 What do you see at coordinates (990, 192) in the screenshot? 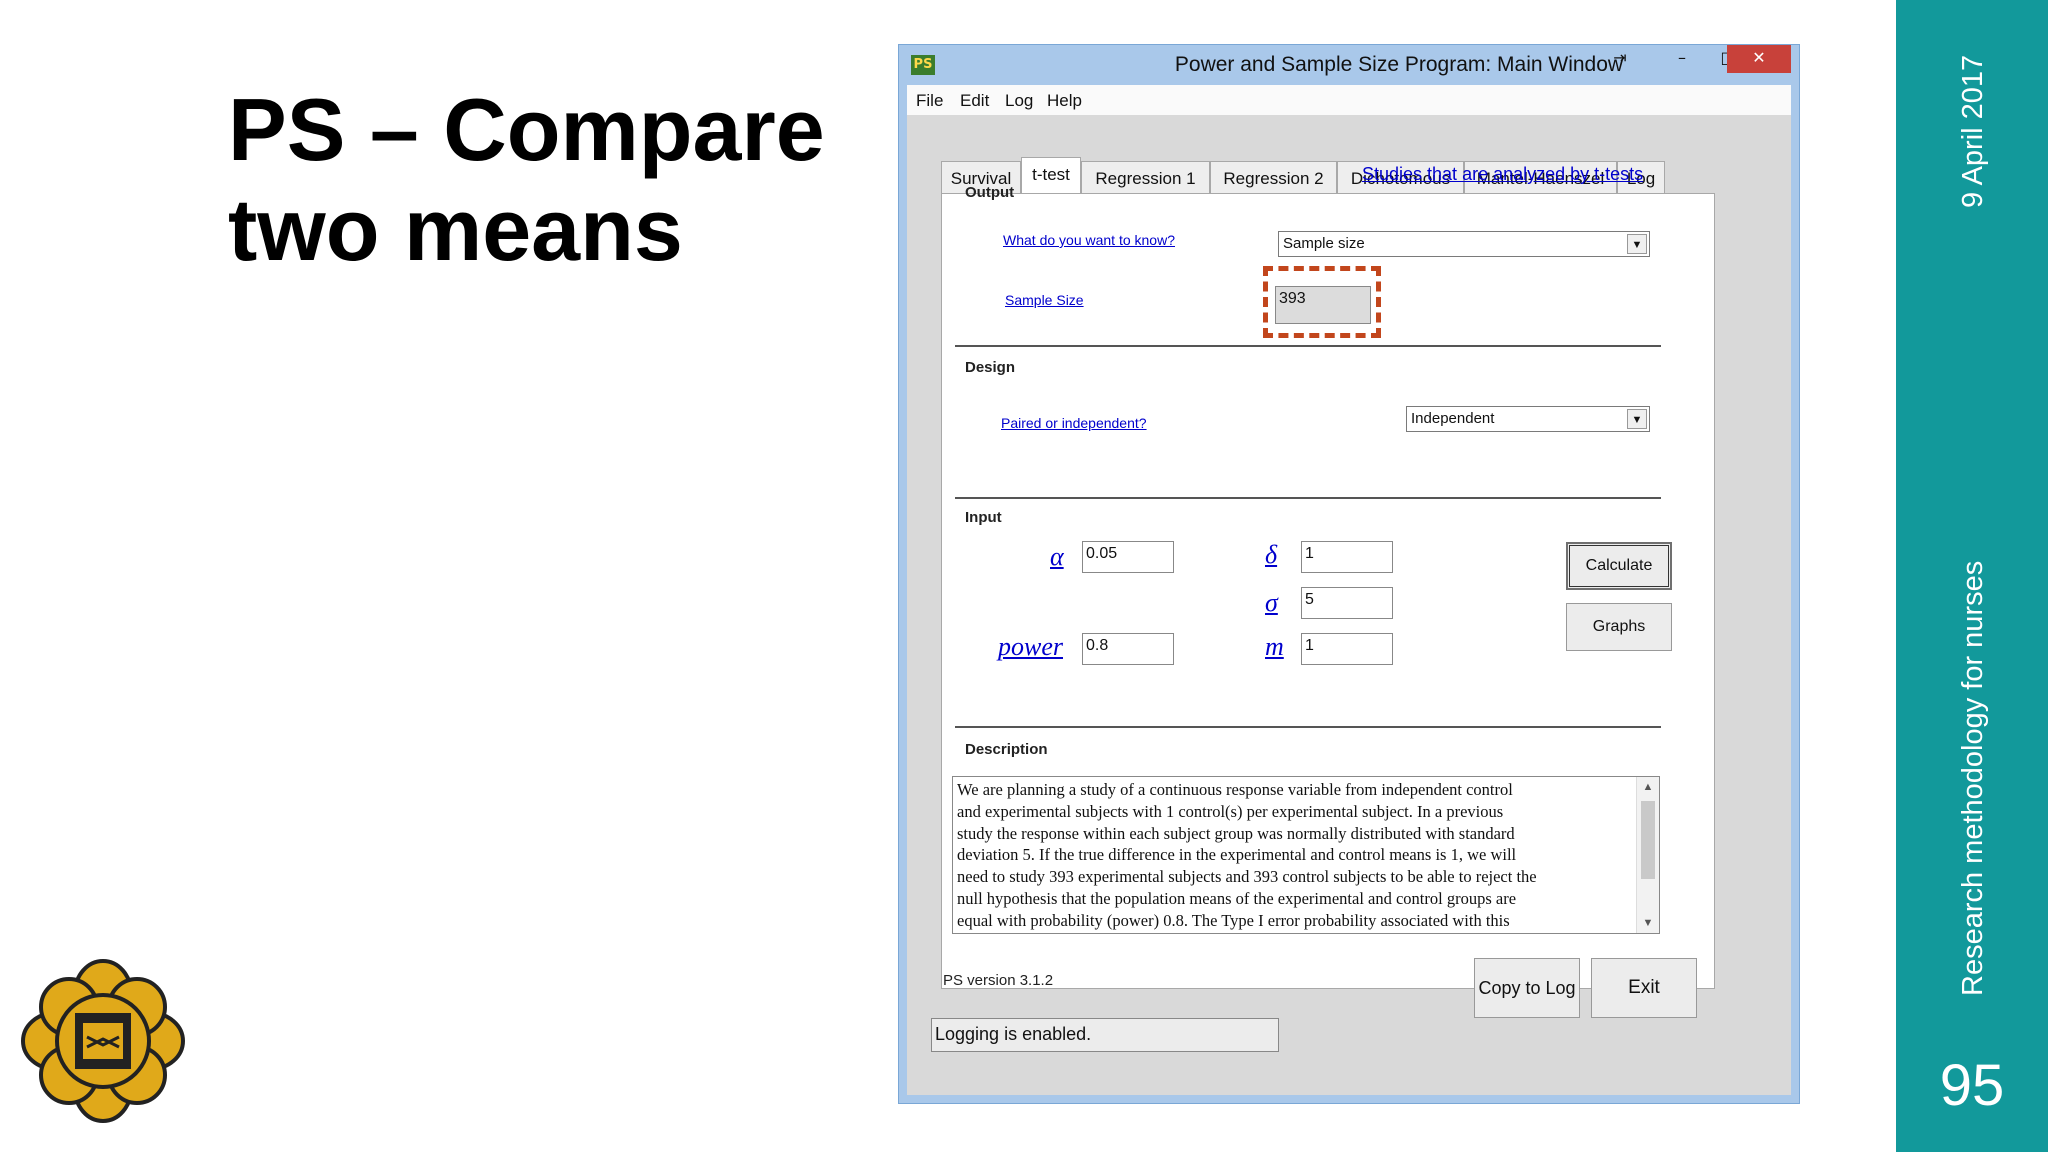
I see `output-section-label: Output` at bounding box center [990, 192].